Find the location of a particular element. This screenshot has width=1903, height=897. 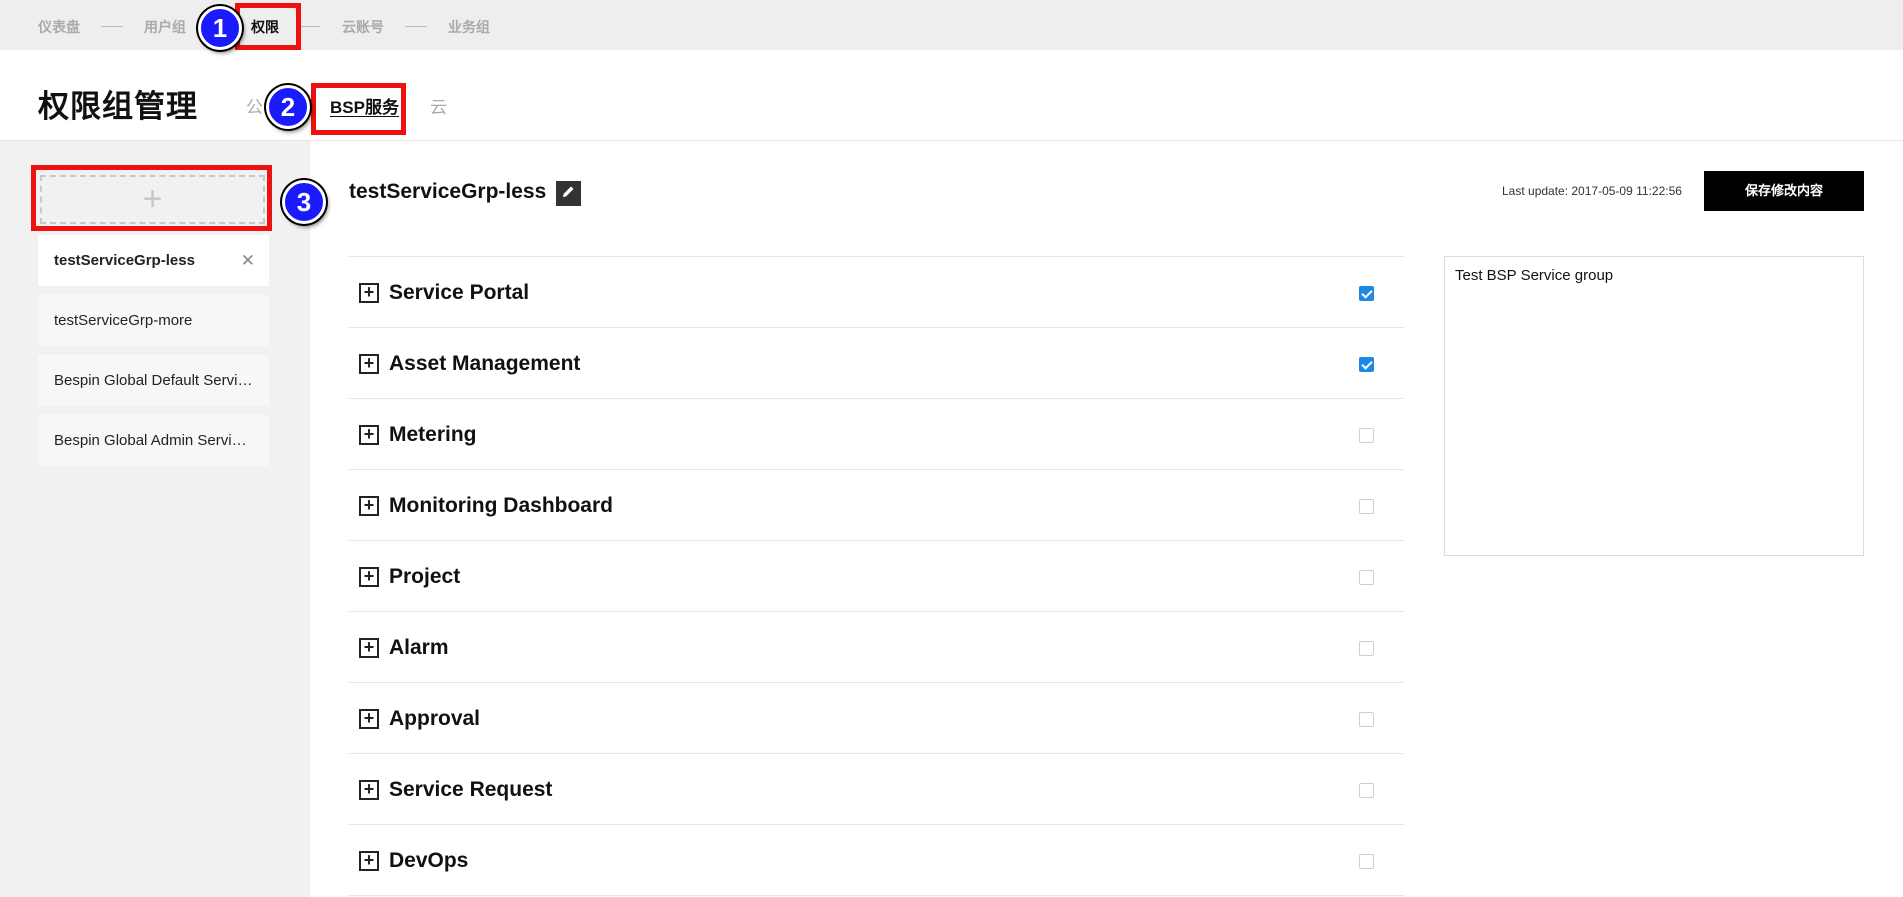

pencil-icon is located at coordinates (568, 193).